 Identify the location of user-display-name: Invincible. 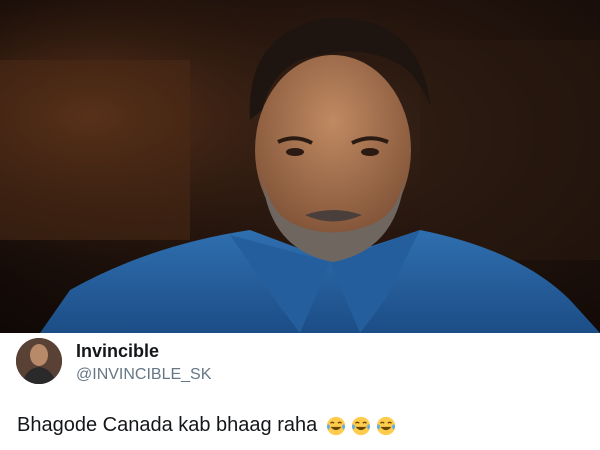
(117, 351).